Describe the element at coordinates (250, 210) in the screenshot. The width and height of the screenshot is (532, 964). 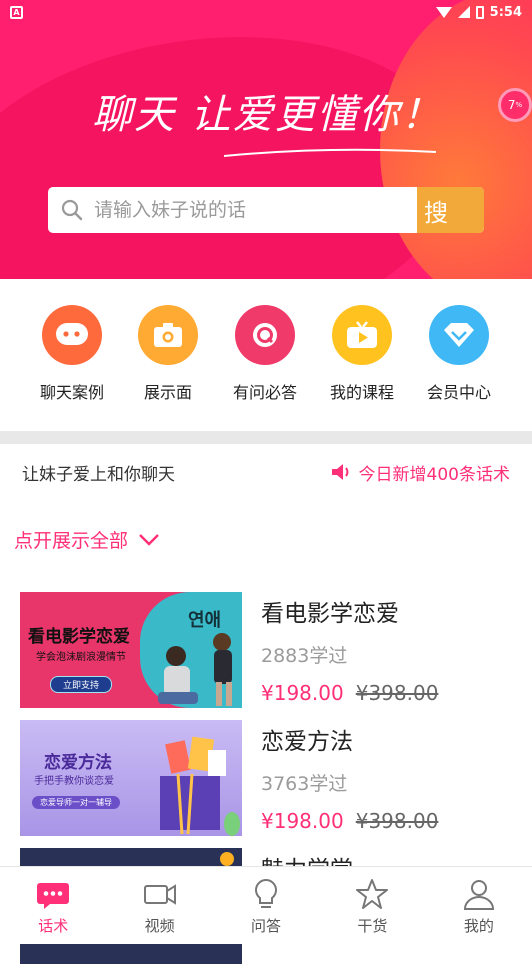
I see `search-input` at that location.